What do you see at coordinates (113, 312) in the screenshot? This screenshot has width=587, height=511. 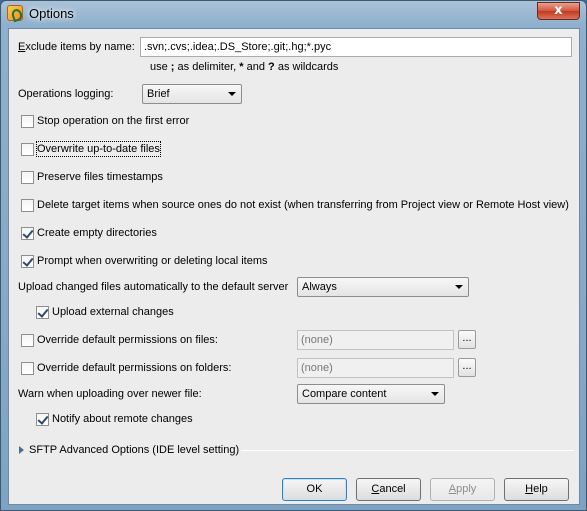 I see `upload-external-label: Upload external changes` at bounding box center [113, 312].